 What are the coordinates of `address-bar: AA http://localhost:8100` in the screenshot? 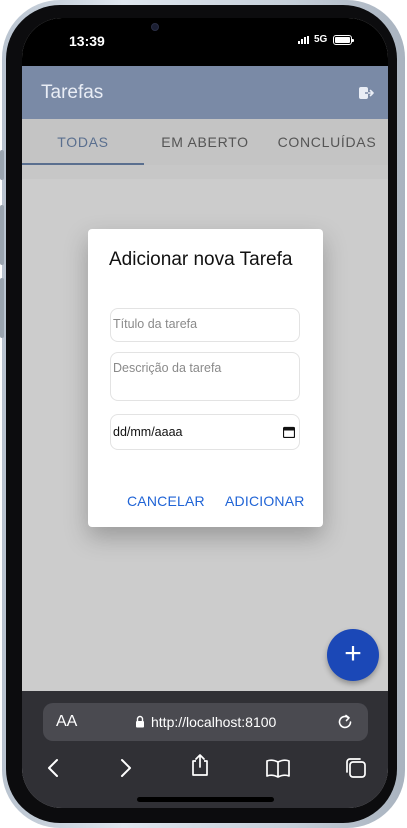 It's located at (205, 722).